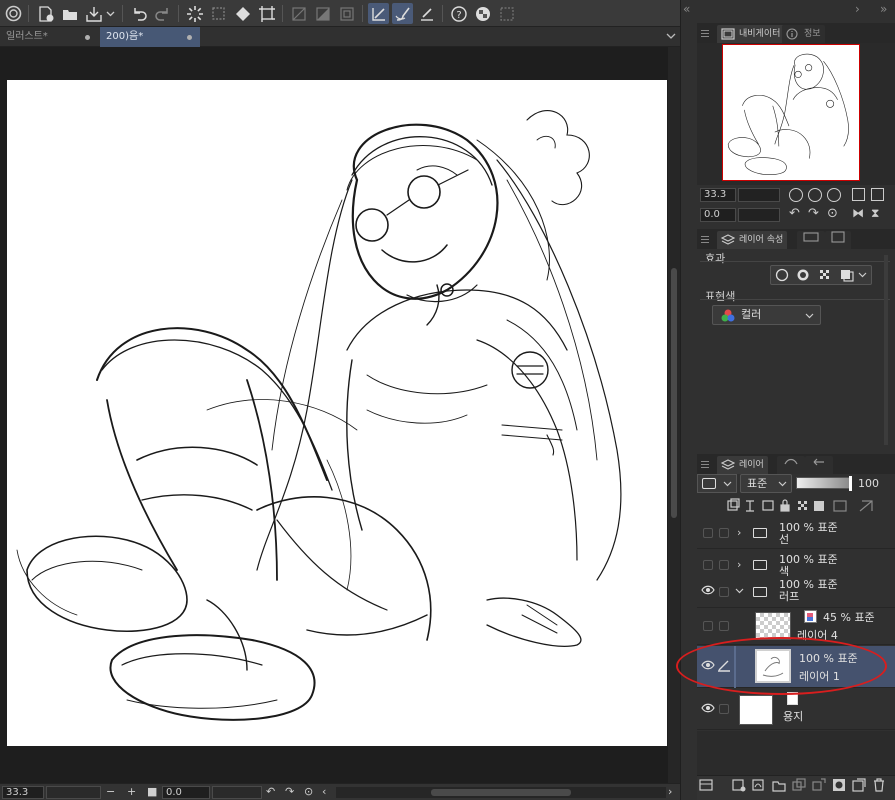 The width and height of the screenshot is (895, 800). Describe the element at coordinates (858, 213) in the screenshot. I see `flip-horizontal-icon: ⧓` at that location.